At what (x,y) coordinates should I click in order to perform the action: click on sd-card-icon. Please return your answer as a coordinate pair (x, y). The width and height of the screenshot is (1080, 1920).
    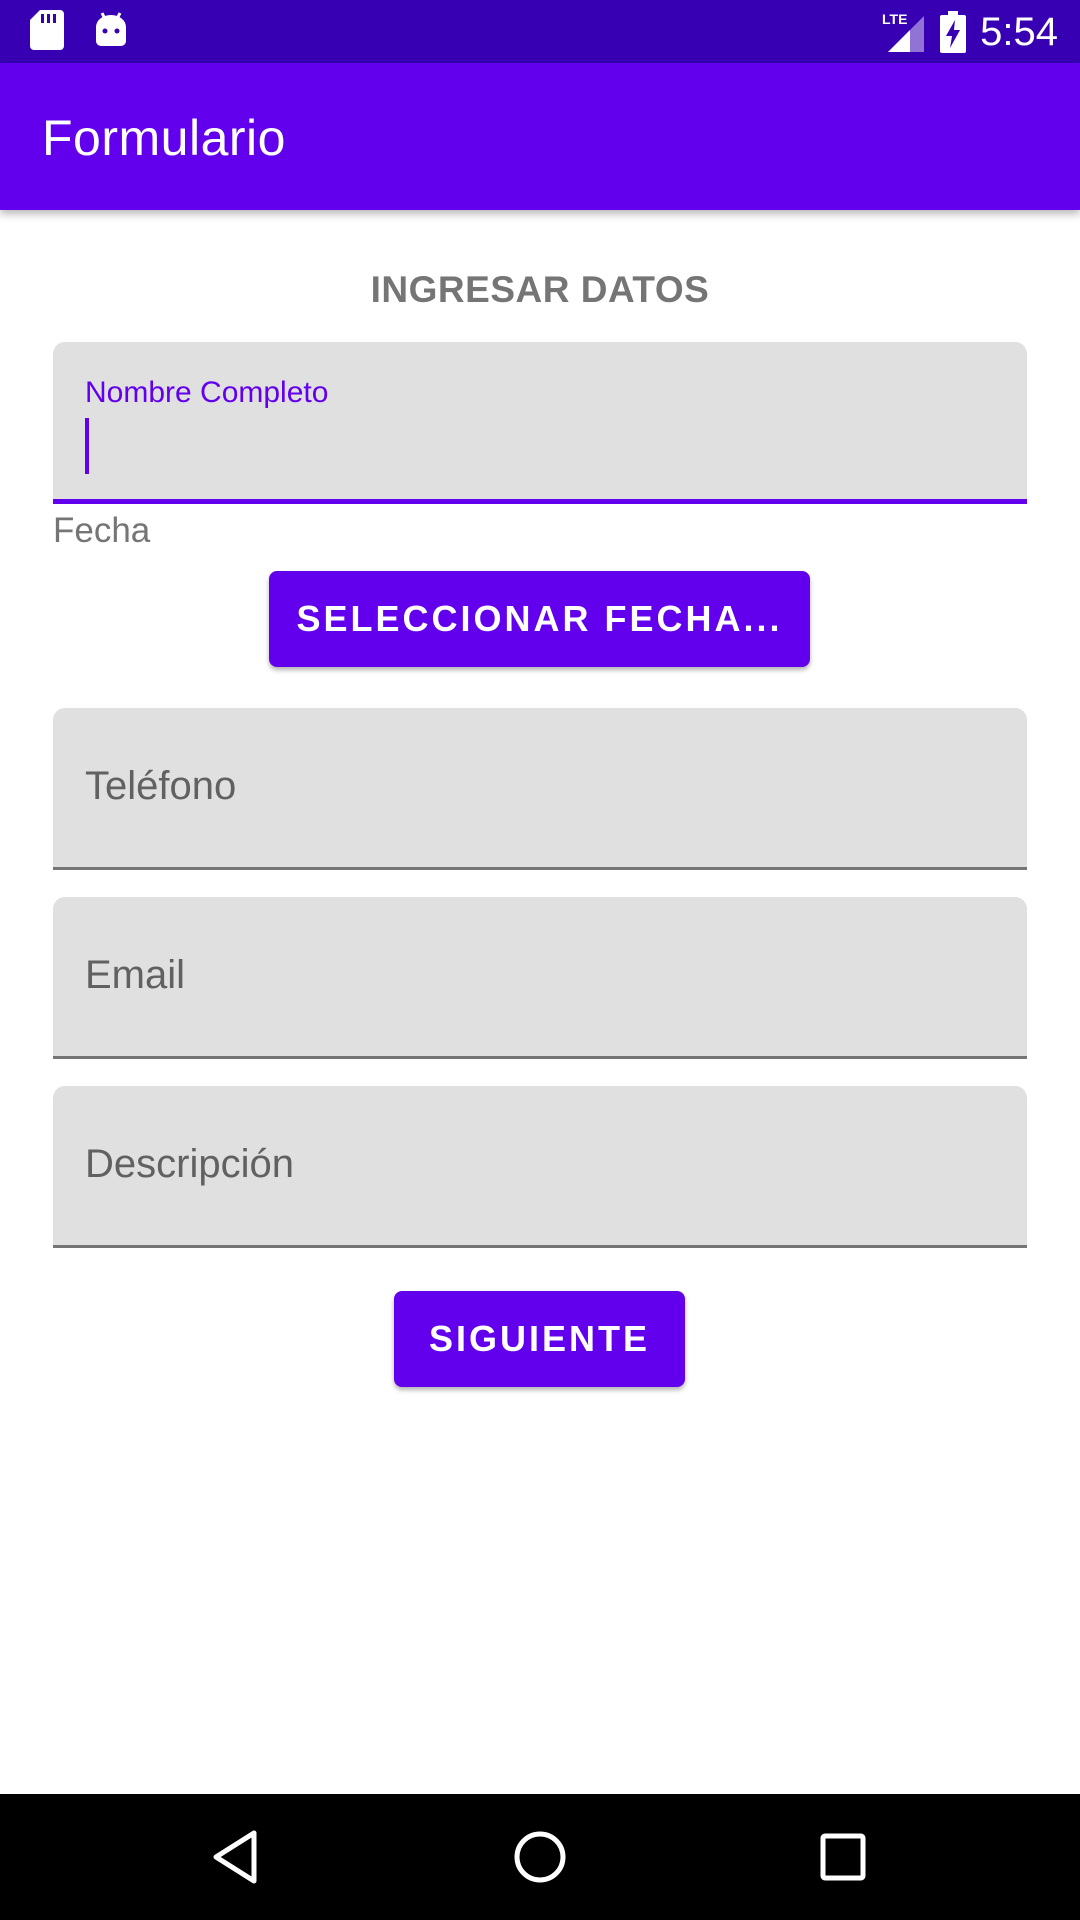
    Looking at the image, I should click on (47, 30).